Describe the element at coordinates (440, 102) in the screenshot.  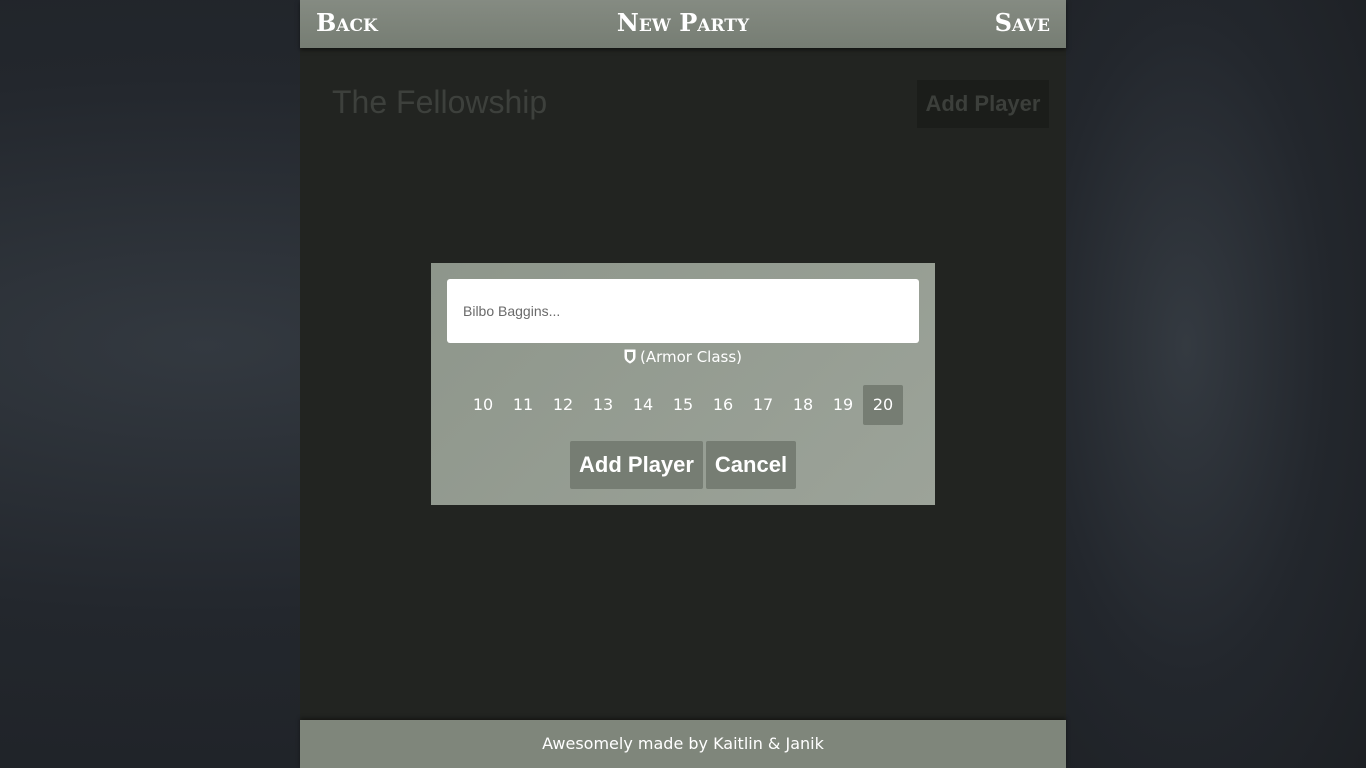
I see `party-name: The Fellowship` at that location.